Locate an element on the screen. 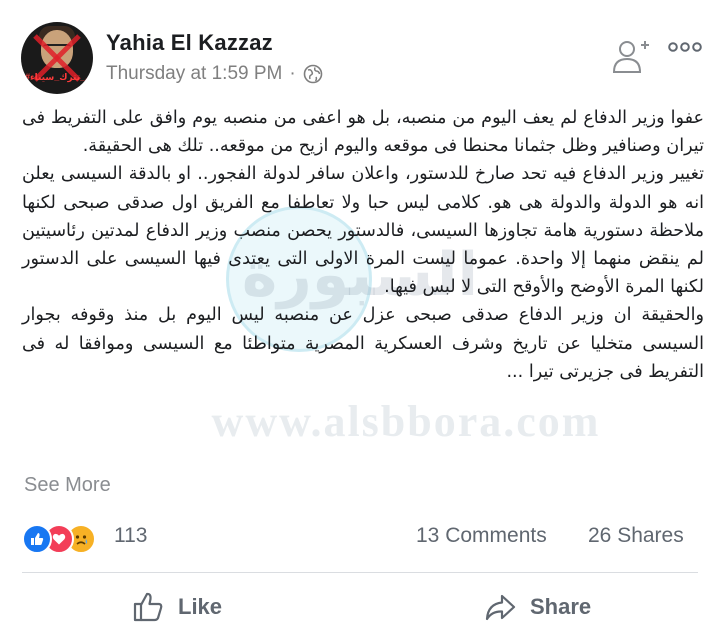 Image resolution: width=720 pixels, height=643 pixels. engagement-bar: 113 13 Comments 26 Shares is located at coordinates (360, 537).